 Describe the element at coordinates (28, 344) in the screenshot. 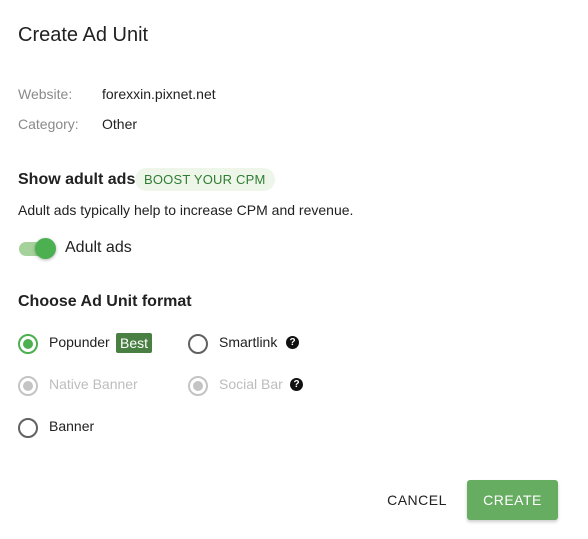

I see `radio-checked-icon` at that location.